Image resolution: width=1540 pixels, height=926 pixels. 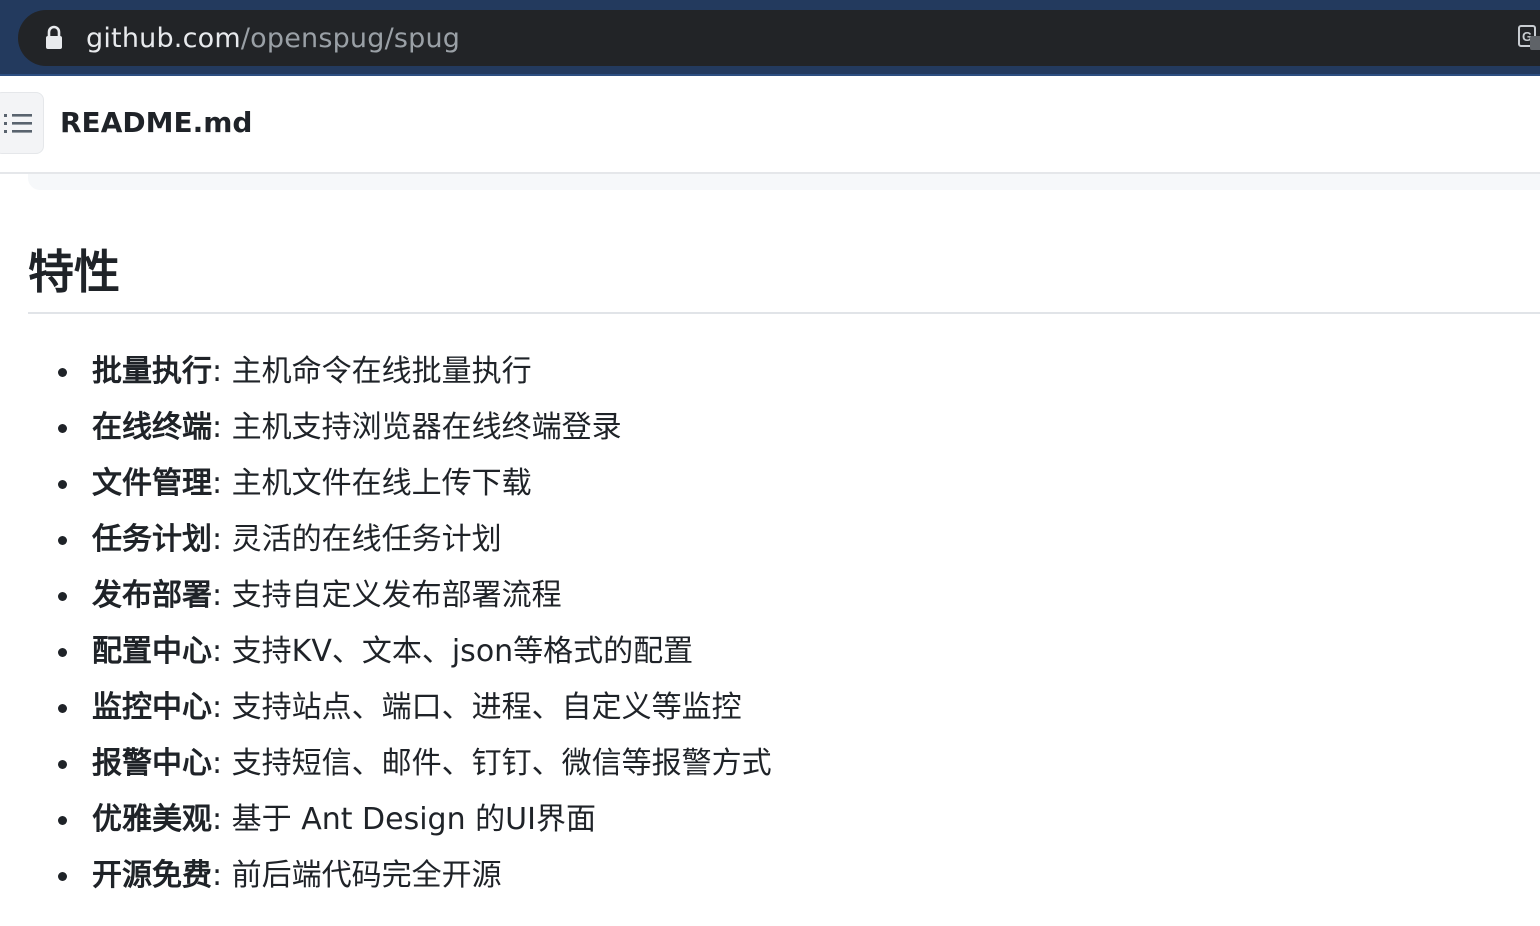 What do you see at coordinates (152, 427) in the screenshot?
I see `feature-name: 在线终端` at bounding box center [152, 427].